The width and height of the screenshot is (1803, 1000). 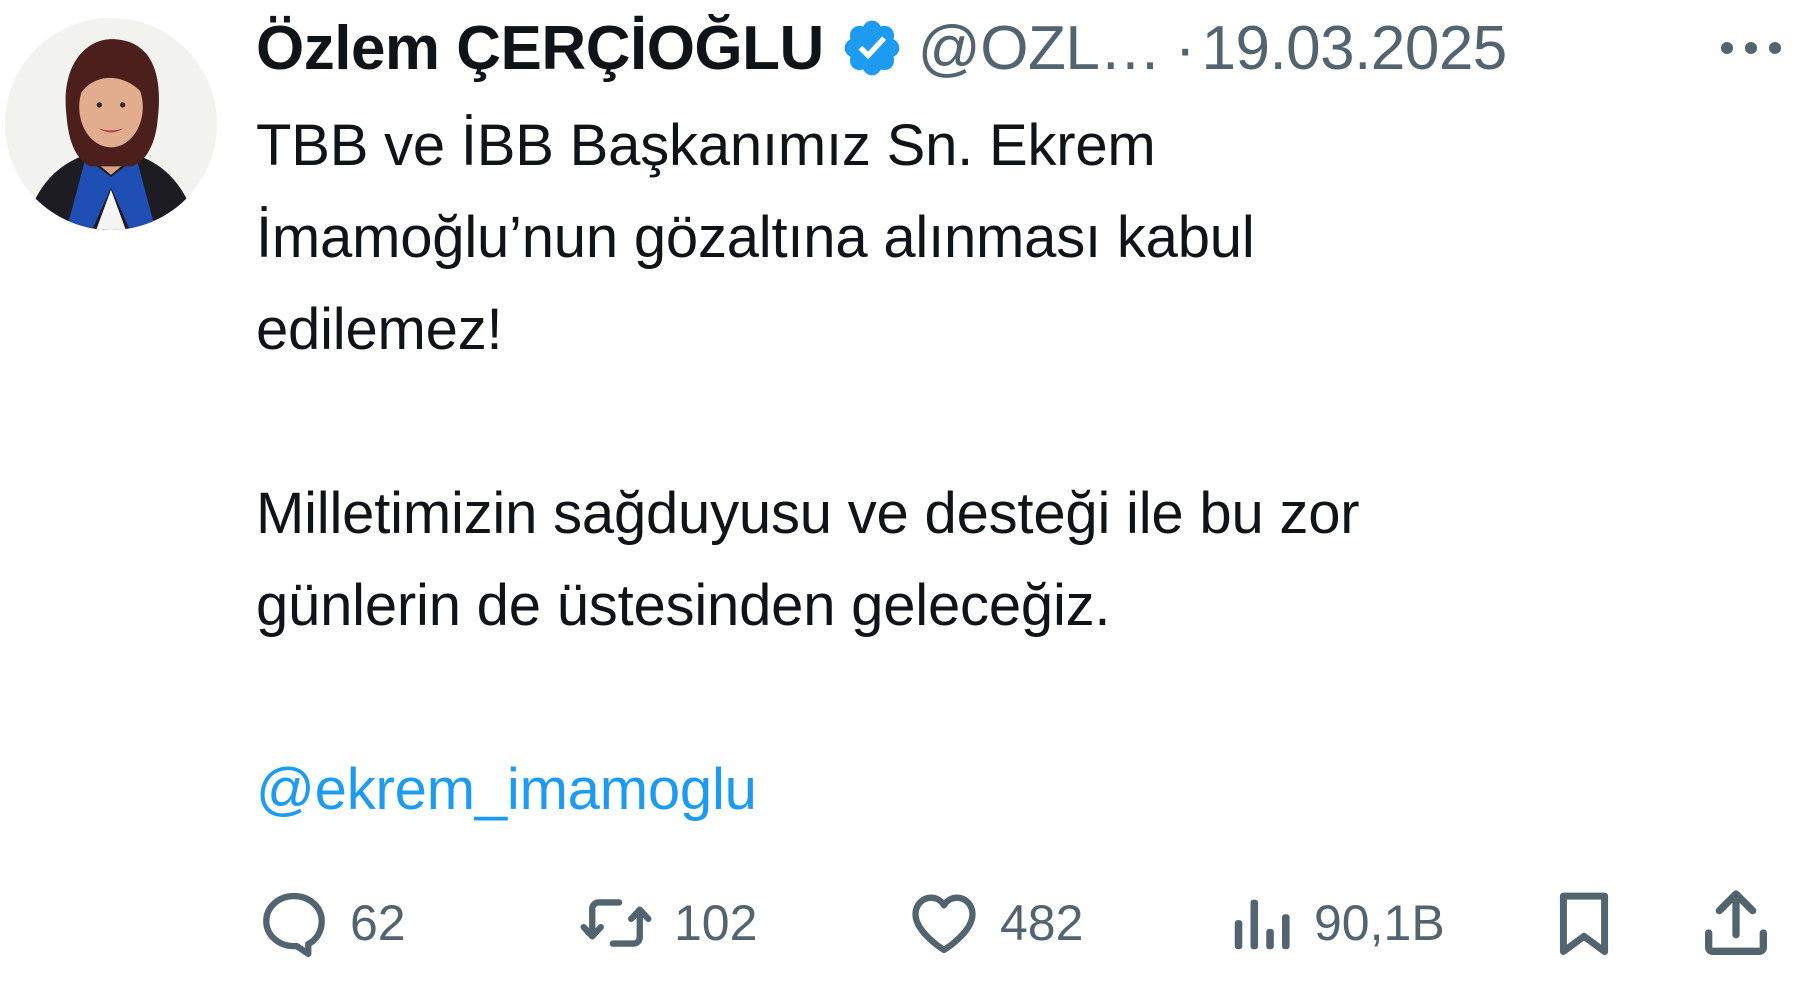 I want to click on like-icon, so click(x=944, y=924).